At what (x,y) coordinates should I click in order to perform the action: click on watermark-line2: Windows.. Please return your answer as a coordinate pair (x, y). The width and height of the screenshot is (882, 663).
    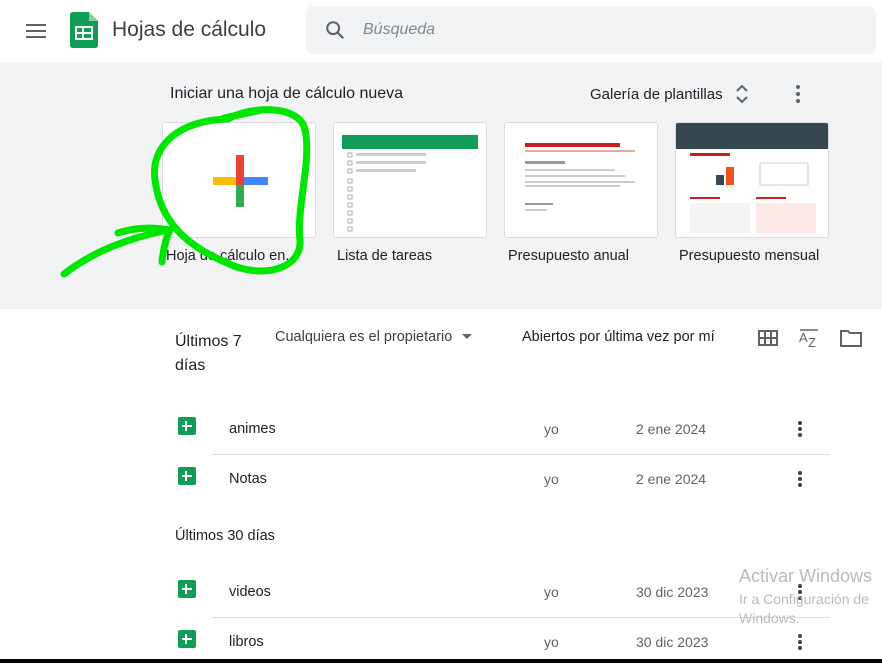
    Looking at the image, I should click on (769, 618).